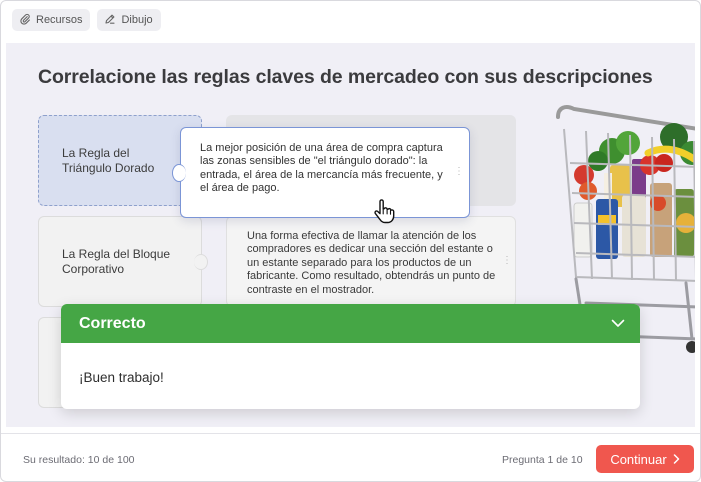 This screenshot has height=482, width=701. What do you see at coordinates (350, 20) in the screenshot?
I see `toolbar: Recursos Dibujo` at bounding box center [350, 20].